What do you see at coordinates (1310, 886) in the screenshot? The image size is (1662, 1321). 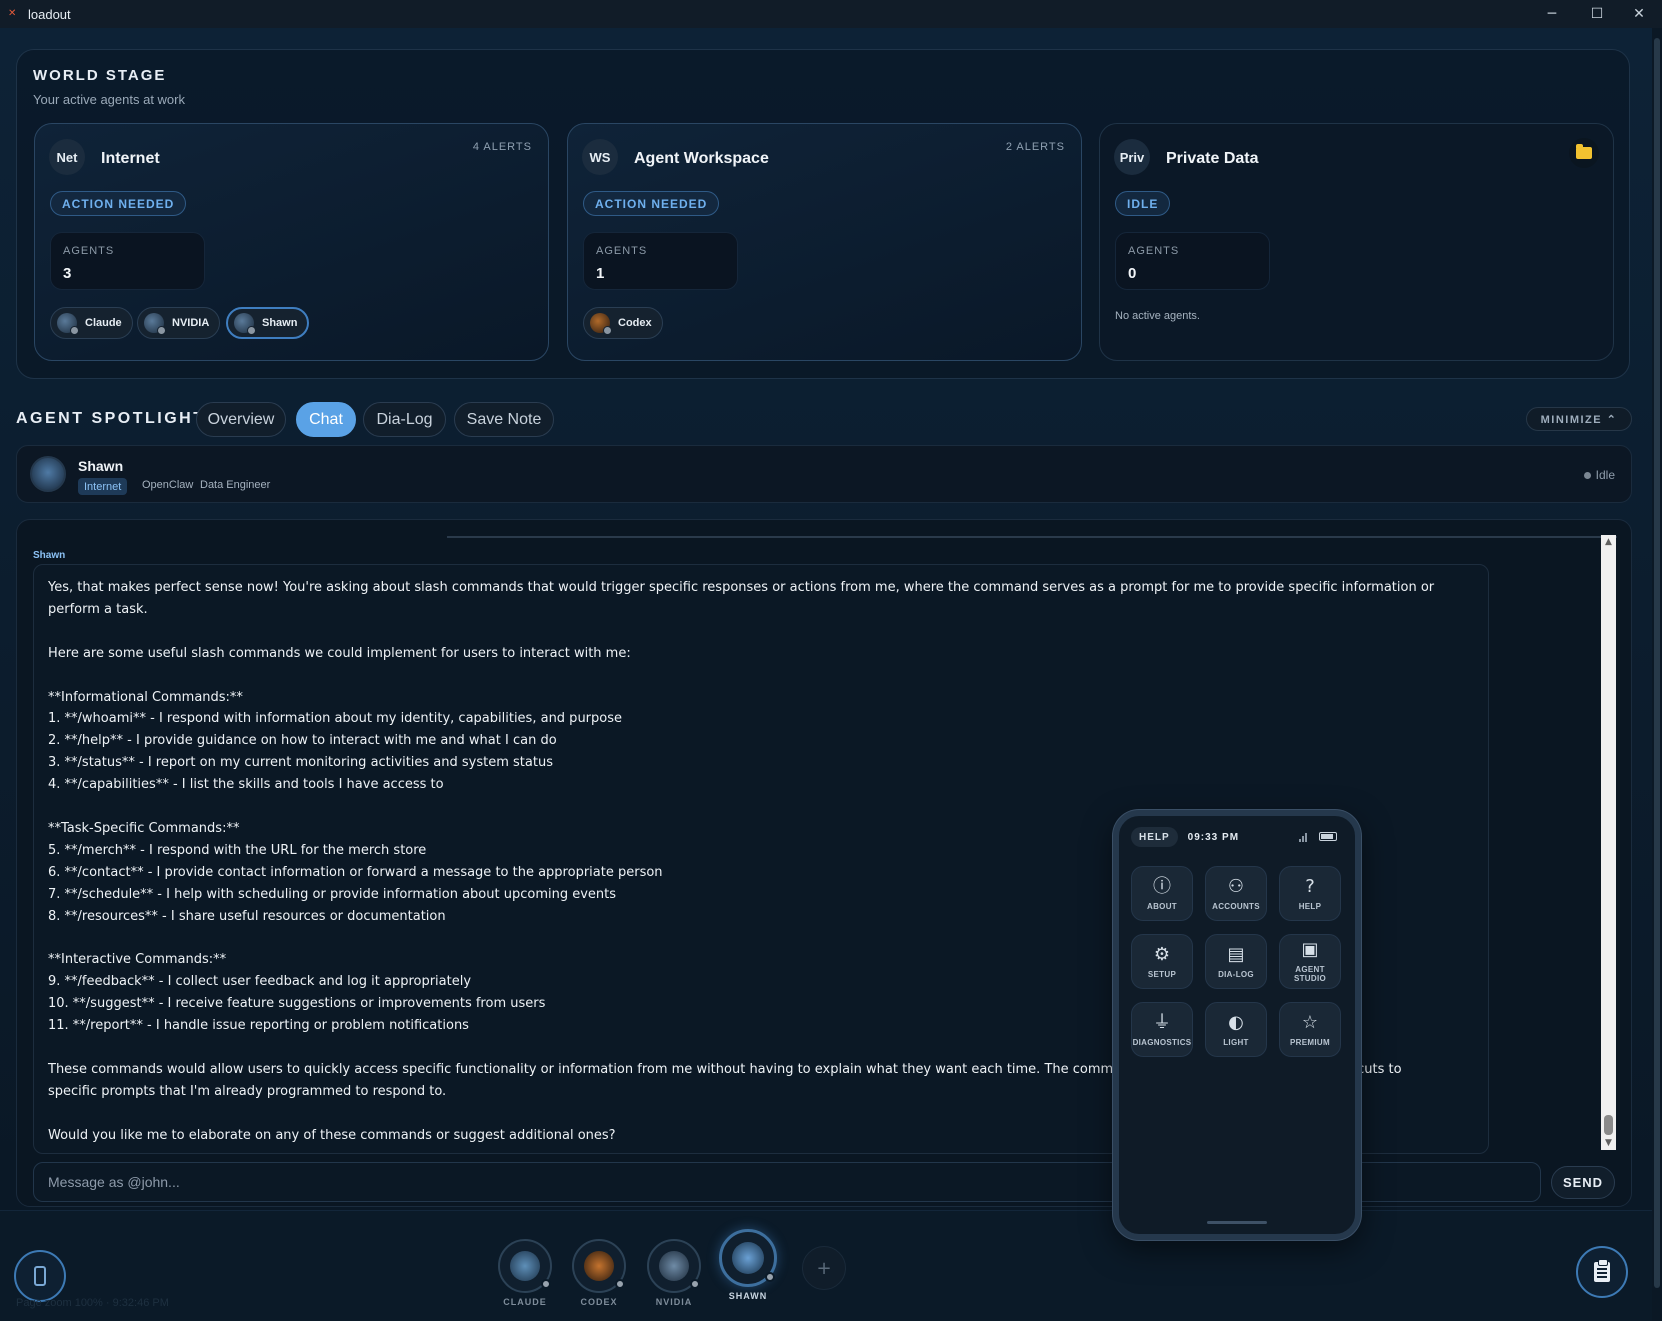 I see `question-icon: ?` at bounding box center [1310, 886].